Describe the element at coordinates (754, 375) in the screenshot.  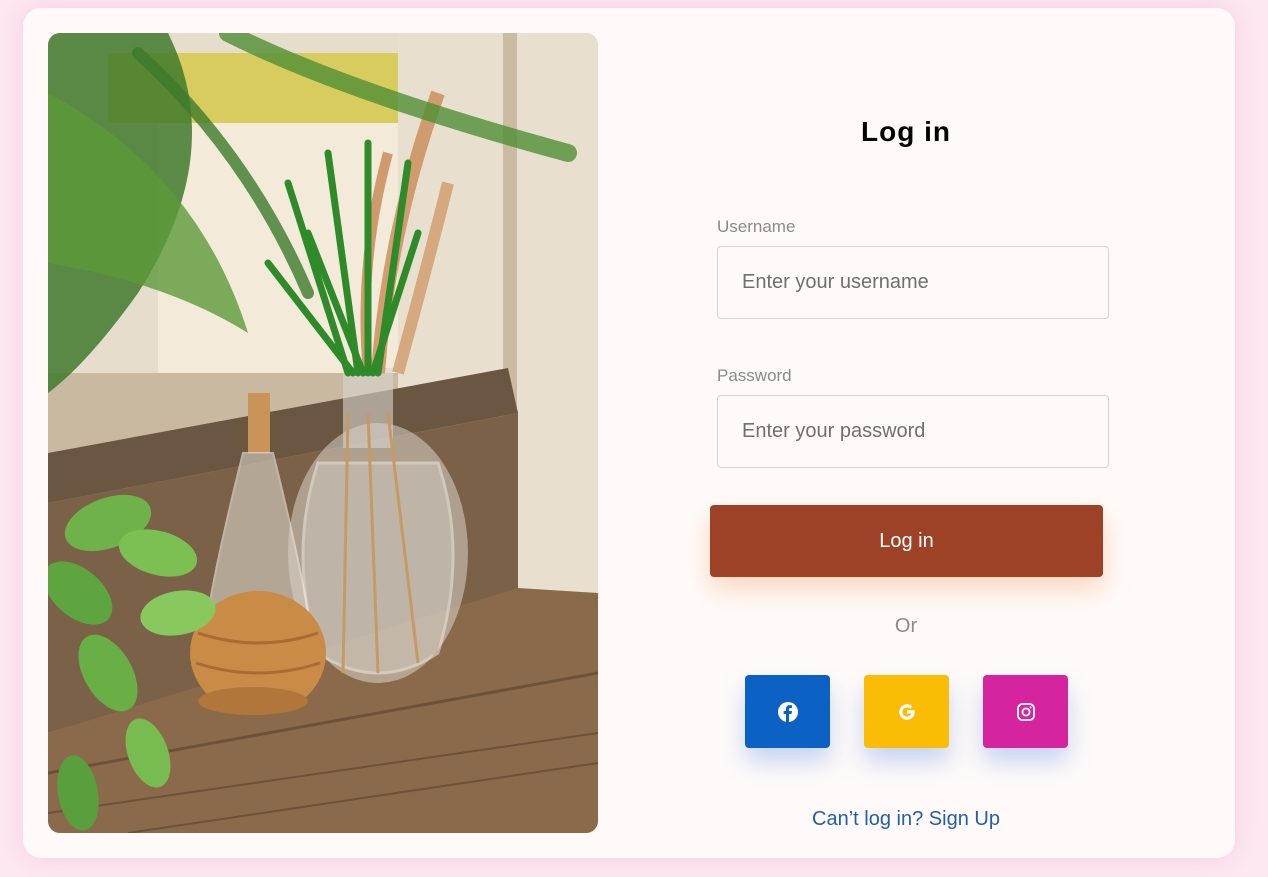
I see `password-label: Password` at that location.